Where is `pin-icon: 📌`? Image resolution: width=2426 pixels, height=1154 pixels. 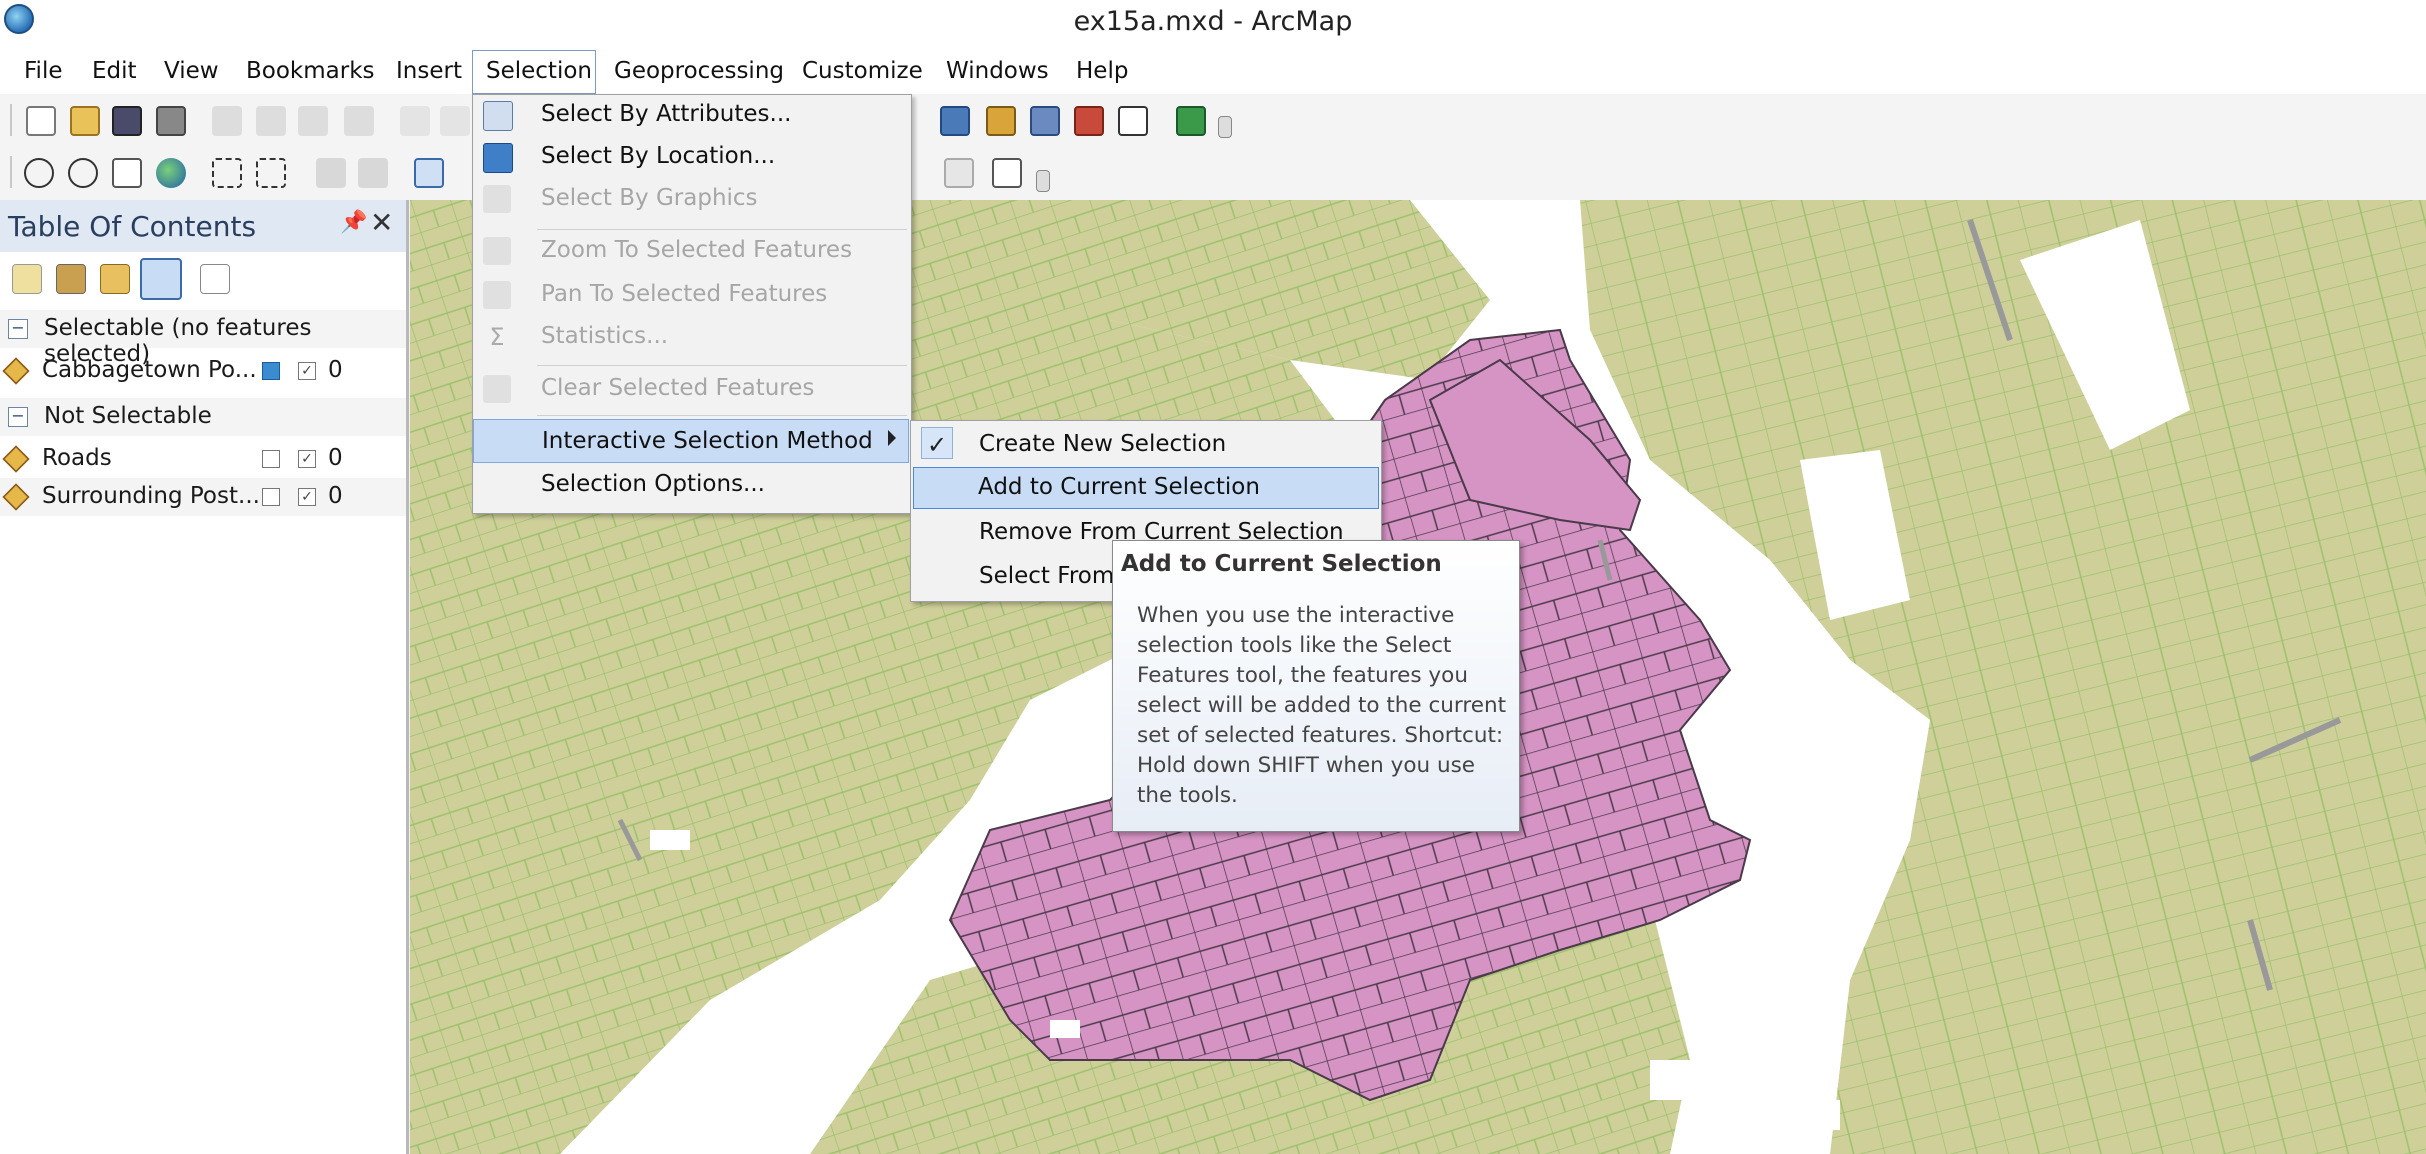
pin-icon: 📌 is located at coordinates (353, 222).